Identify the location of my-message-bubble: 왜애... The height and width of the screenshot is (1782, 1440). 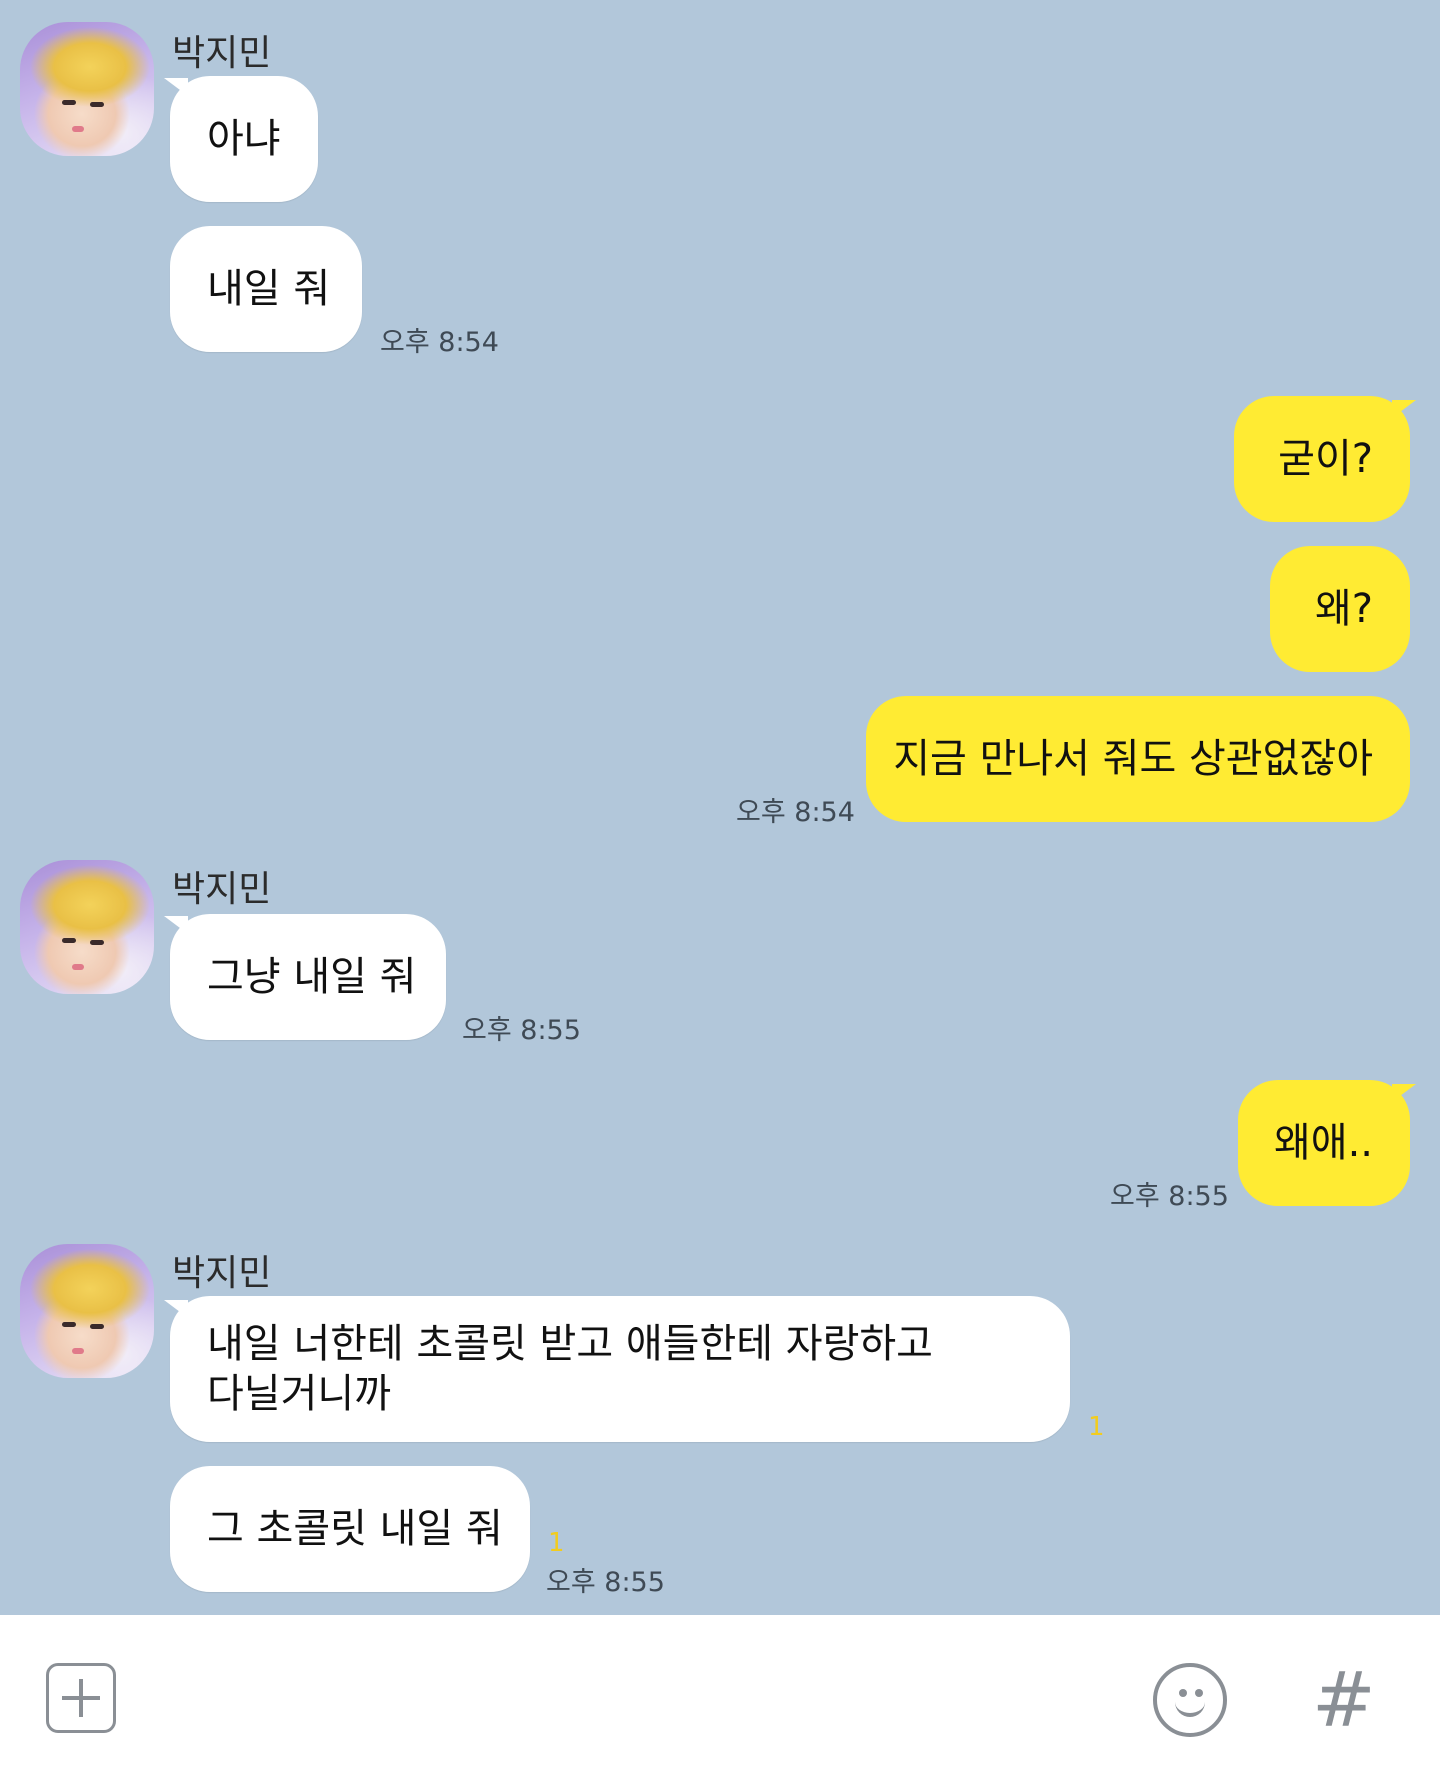
(1324, 1143).